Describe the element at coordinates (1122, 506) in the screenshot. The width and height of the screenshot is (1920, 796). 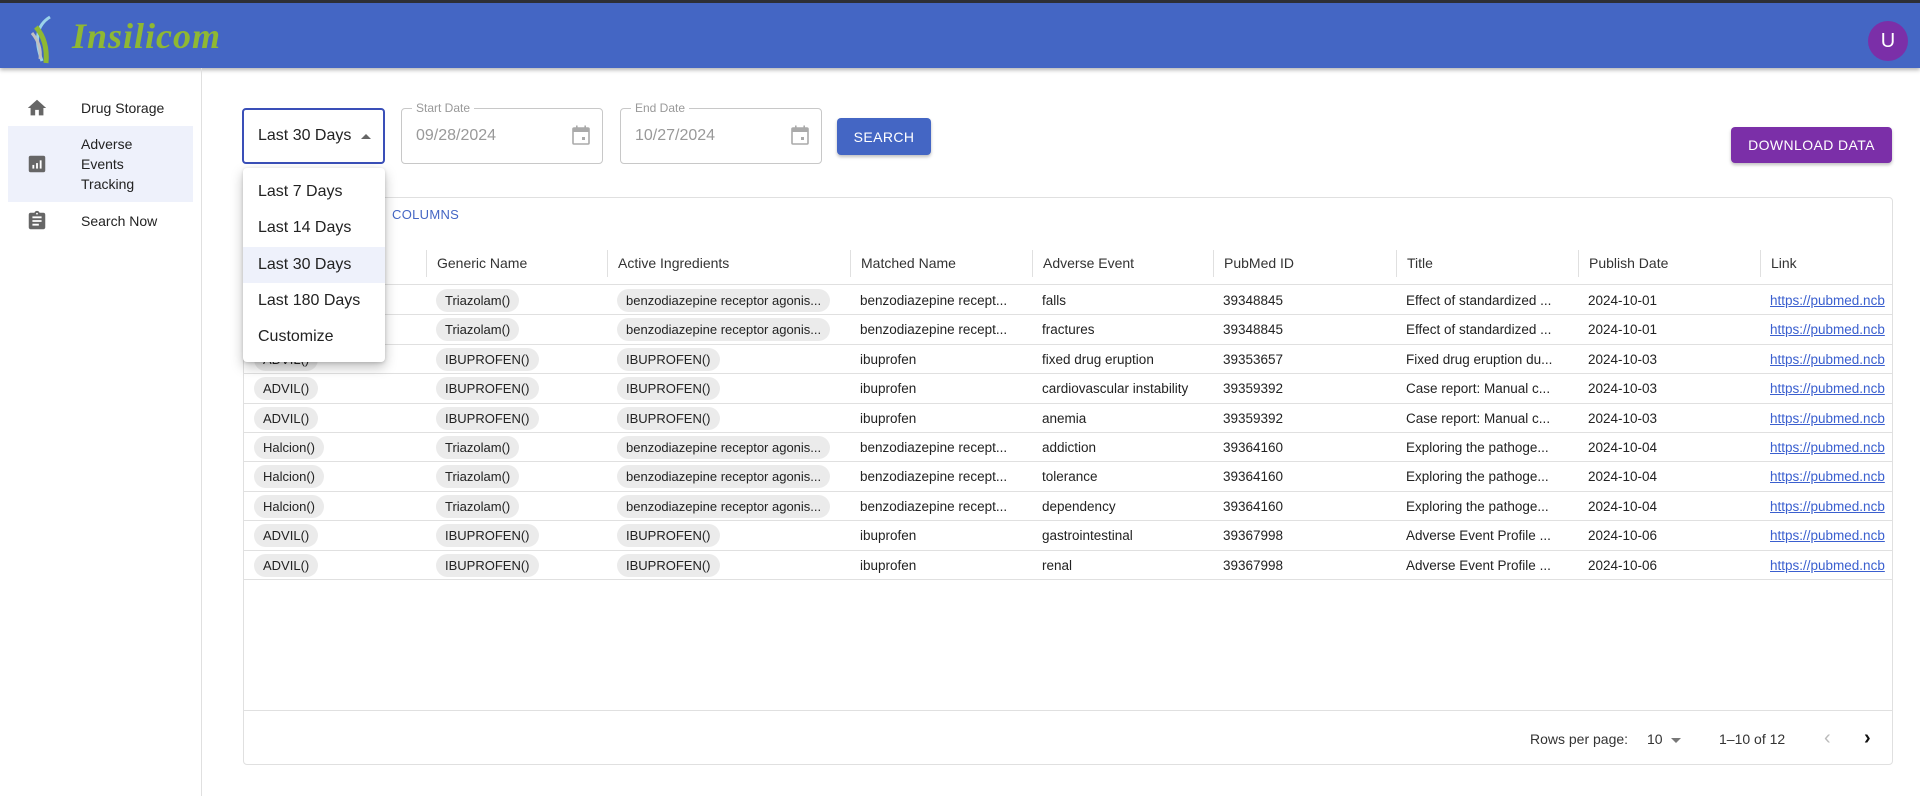
I see `cell-adverse-event: dependency` at that location.